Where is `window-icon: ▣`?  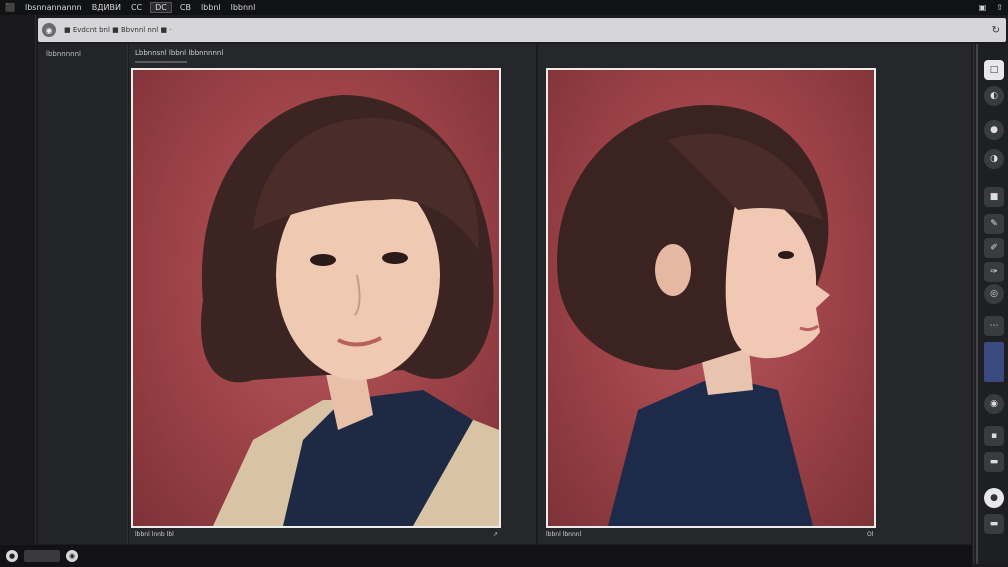
window-icon: ▣ is located at coordinates (983, 7).